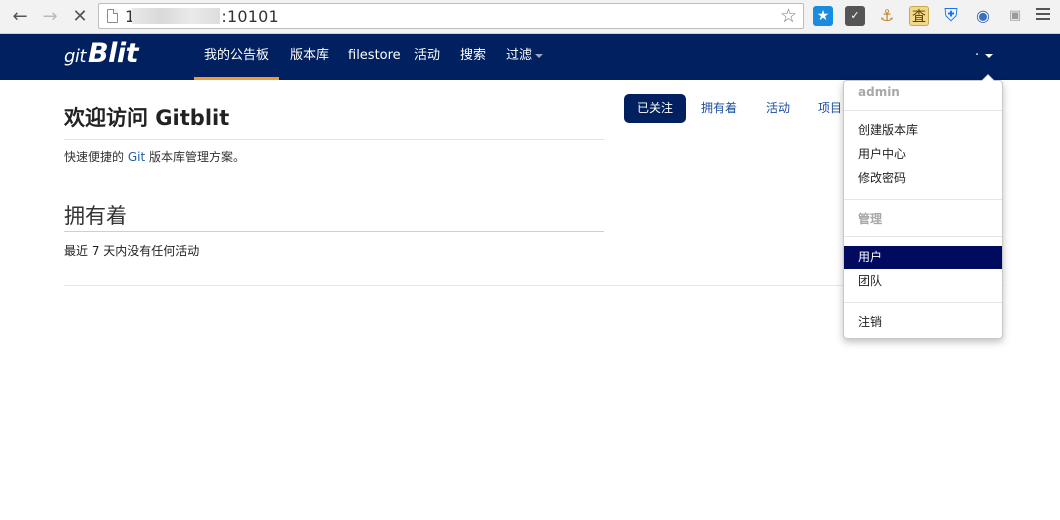 The image size is (1060, 520). What do you see at coordinates (195, 157) in the screenshot?
I see `description-text-after: 版本库管理方案。` at bounding box center [195, 157].